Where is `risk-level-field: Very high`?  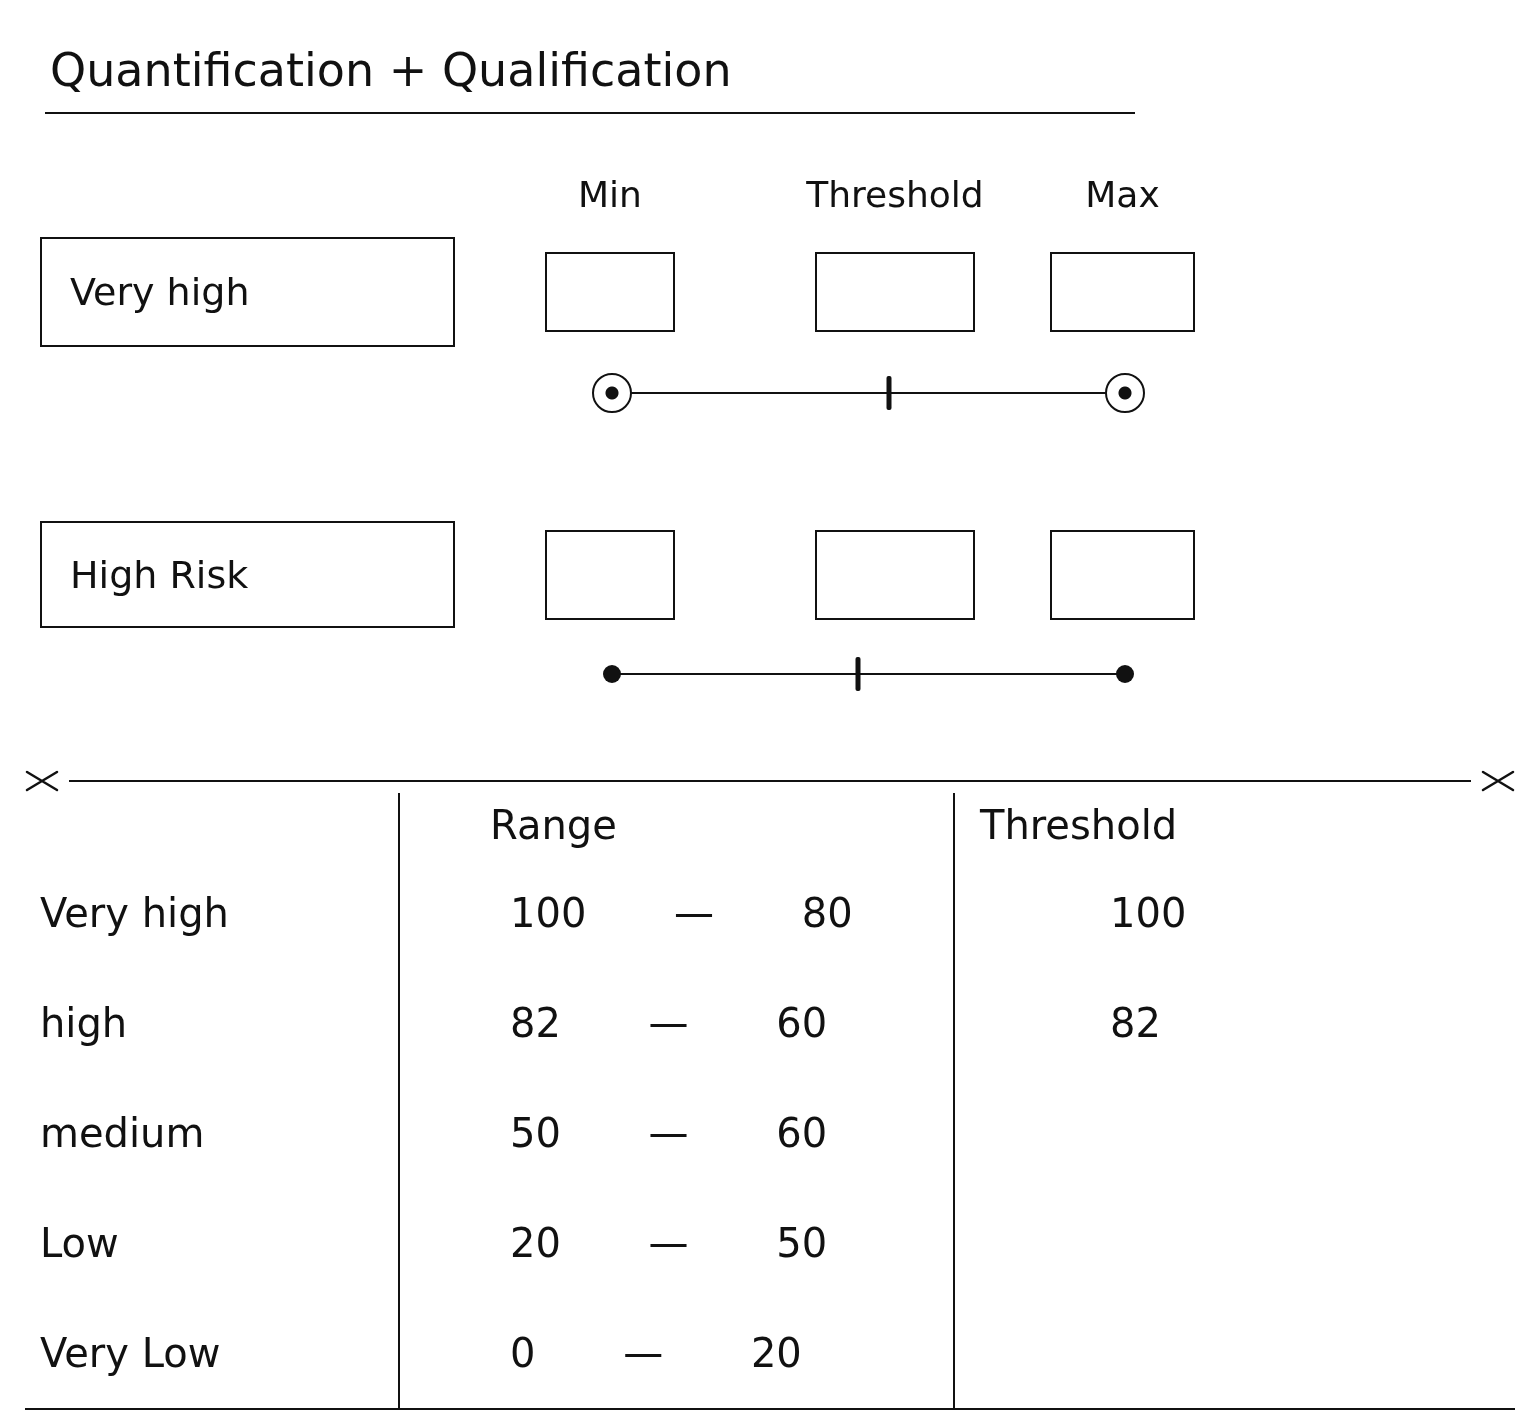
risk-level-field: Very high is located at coordinates (247, 292).